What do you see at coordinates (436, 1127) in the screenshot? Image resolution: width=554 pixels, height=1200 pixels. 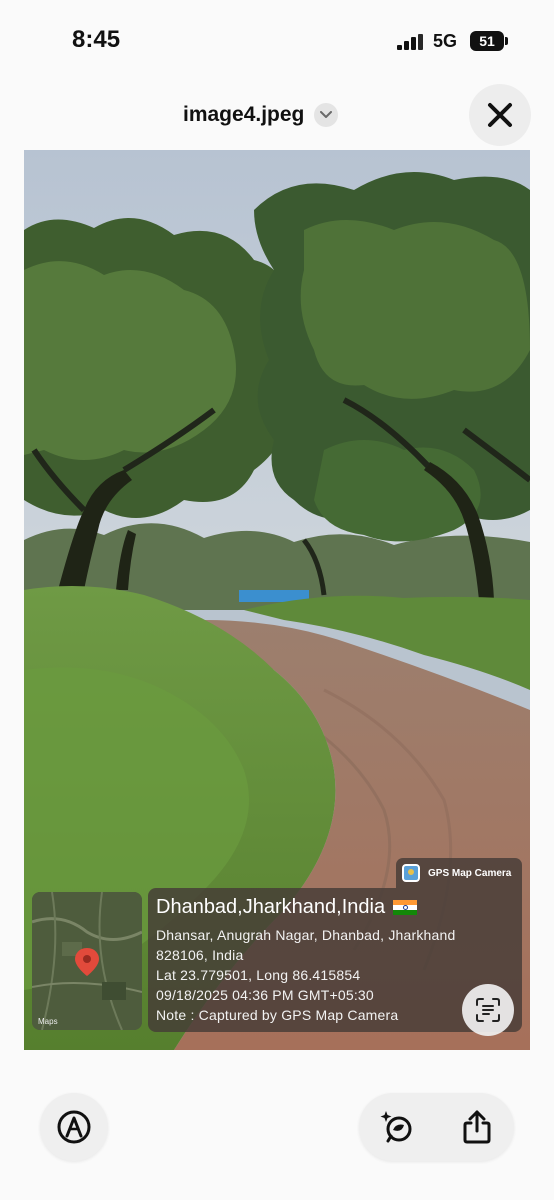 I see `photo-actions-group` at bounding box center [436, 1127].